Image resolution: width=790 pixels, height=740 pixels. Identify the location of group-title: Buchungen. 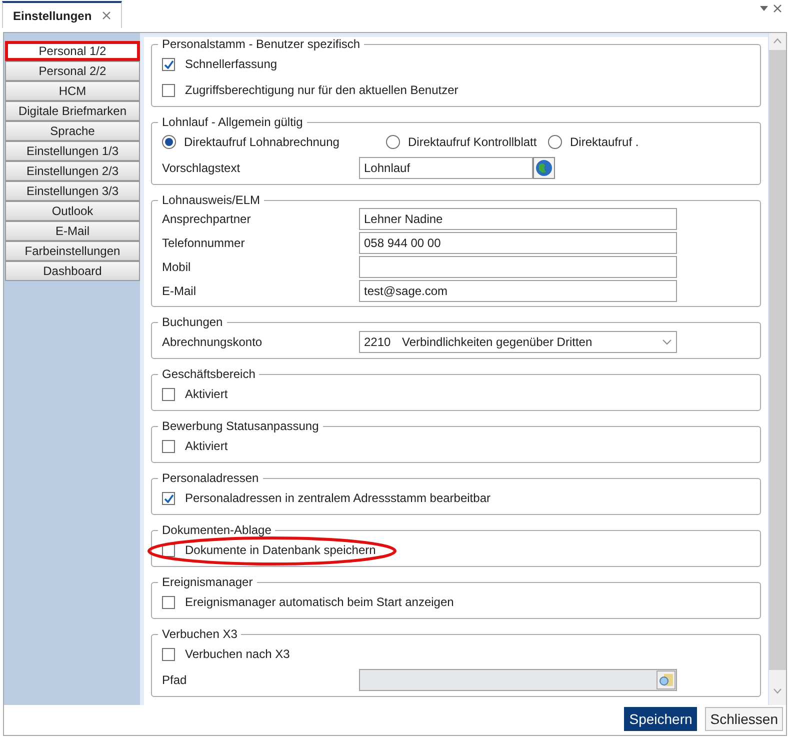
(192, 322).